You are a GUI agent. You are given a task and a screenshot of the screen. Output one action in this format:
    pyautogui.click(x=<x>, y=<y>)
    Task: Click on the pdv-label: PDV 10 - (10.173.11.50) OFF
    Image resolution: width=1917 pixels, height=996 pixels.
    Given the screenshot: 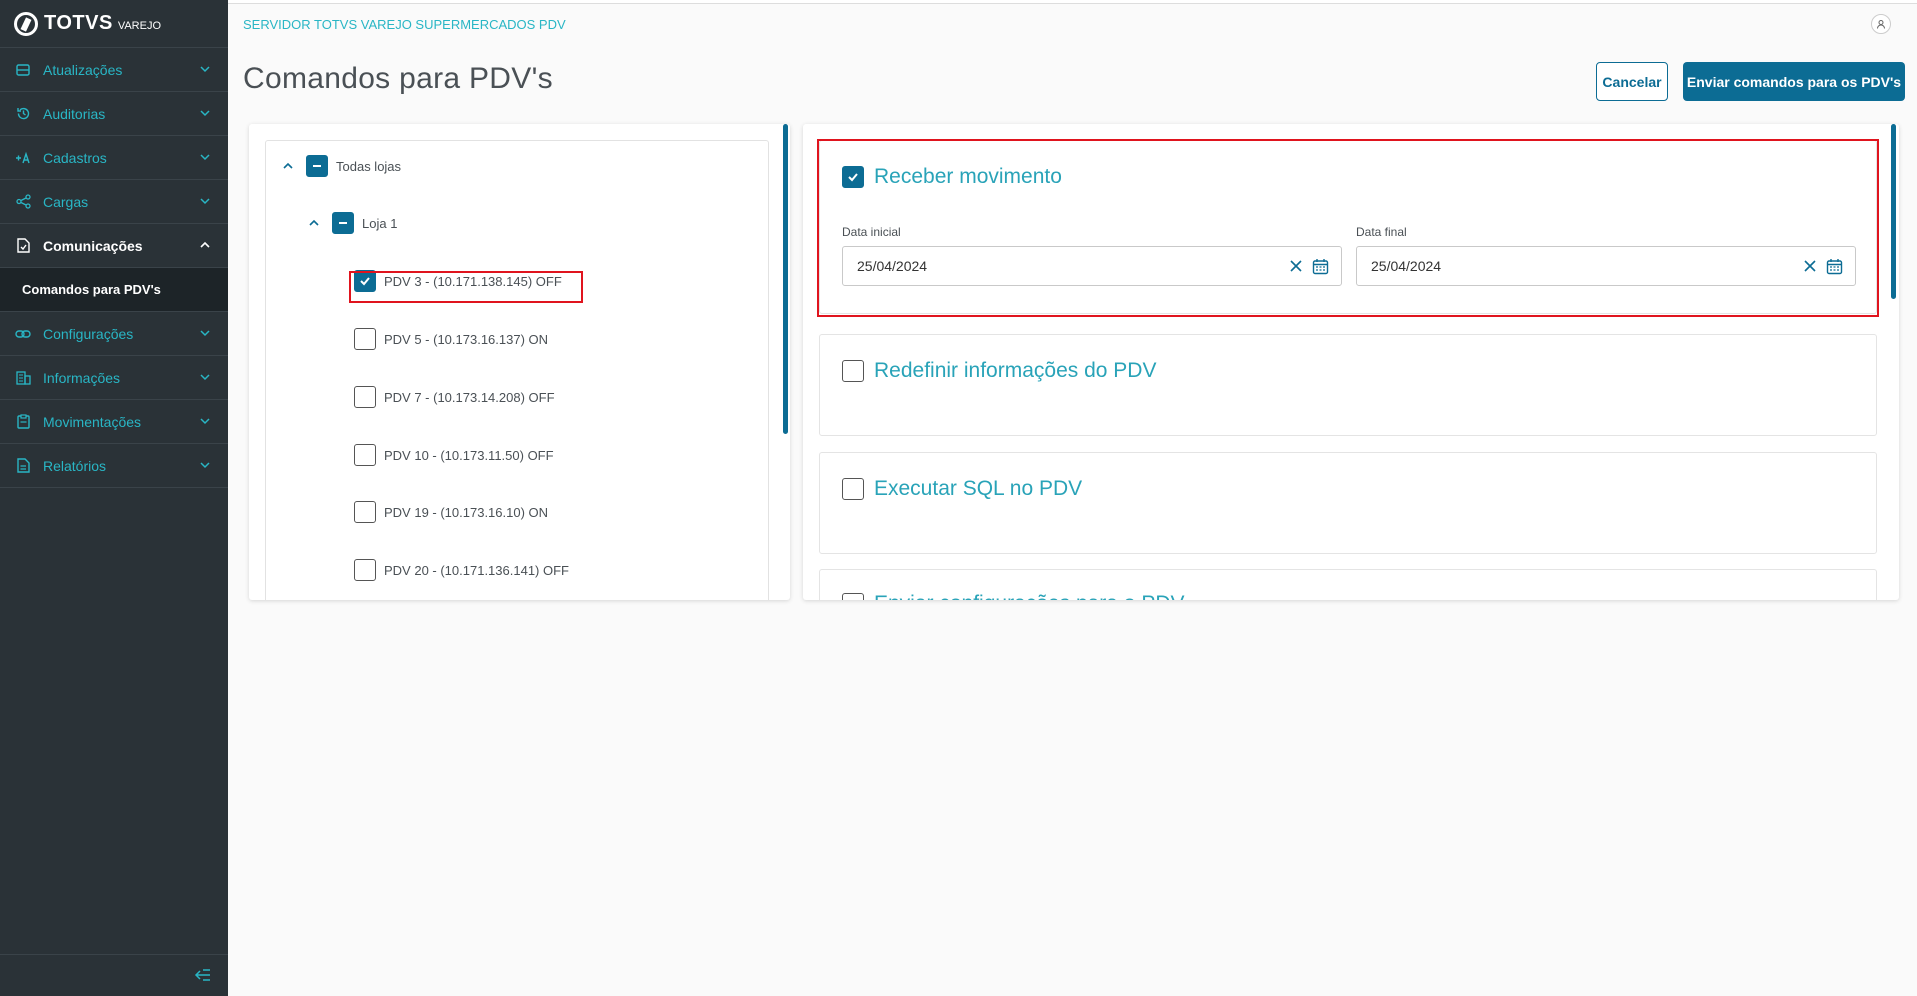 What is the action you would take?
    pyautogui.click(x=469, y=455)
    